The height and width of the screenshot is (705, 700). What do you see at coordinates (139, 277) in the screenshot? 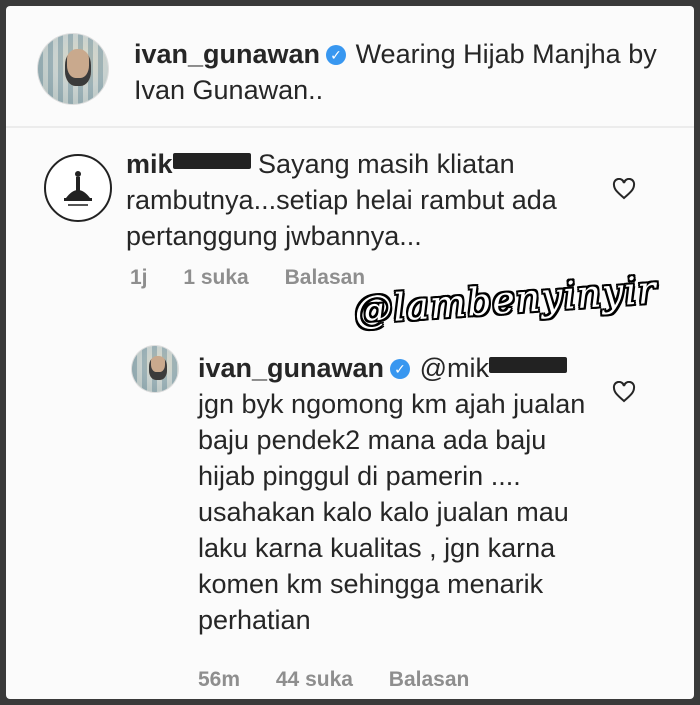
I see `comment-time: 1j` at bounding box center [139, 277].